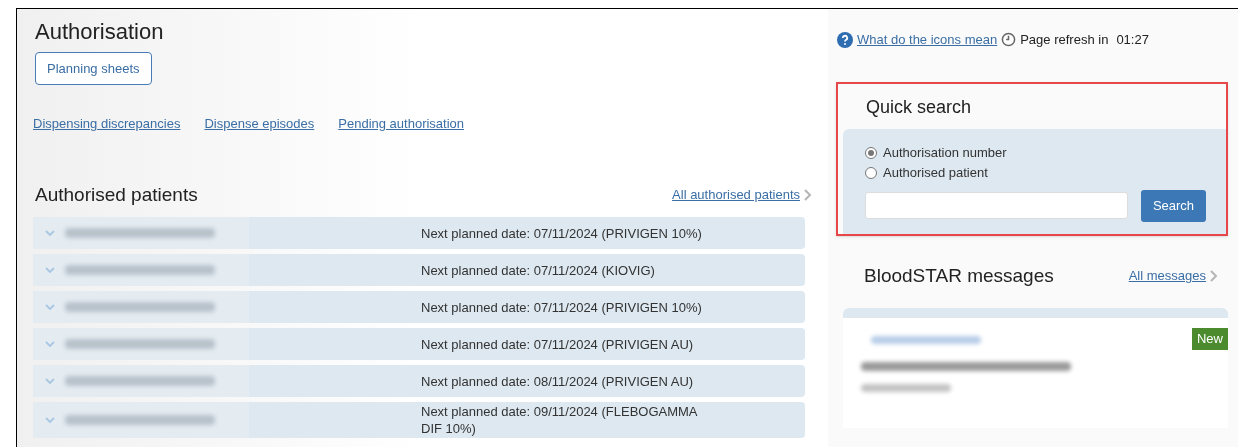  Describe the element at coordinates (1167, 276) in the screenshot. I see `all-messages-link: All messages` at that location.